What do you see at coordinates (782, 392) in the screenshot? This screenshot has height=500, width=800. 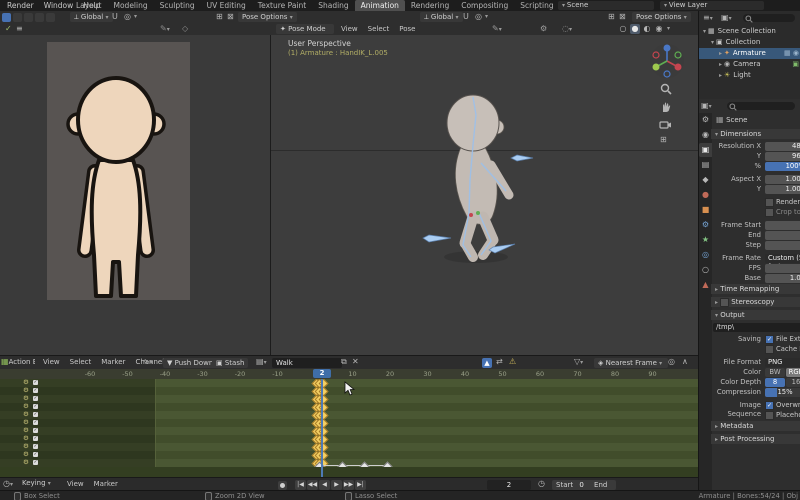 I see `slider-compression: 15%` at bounding box center [782, 392].